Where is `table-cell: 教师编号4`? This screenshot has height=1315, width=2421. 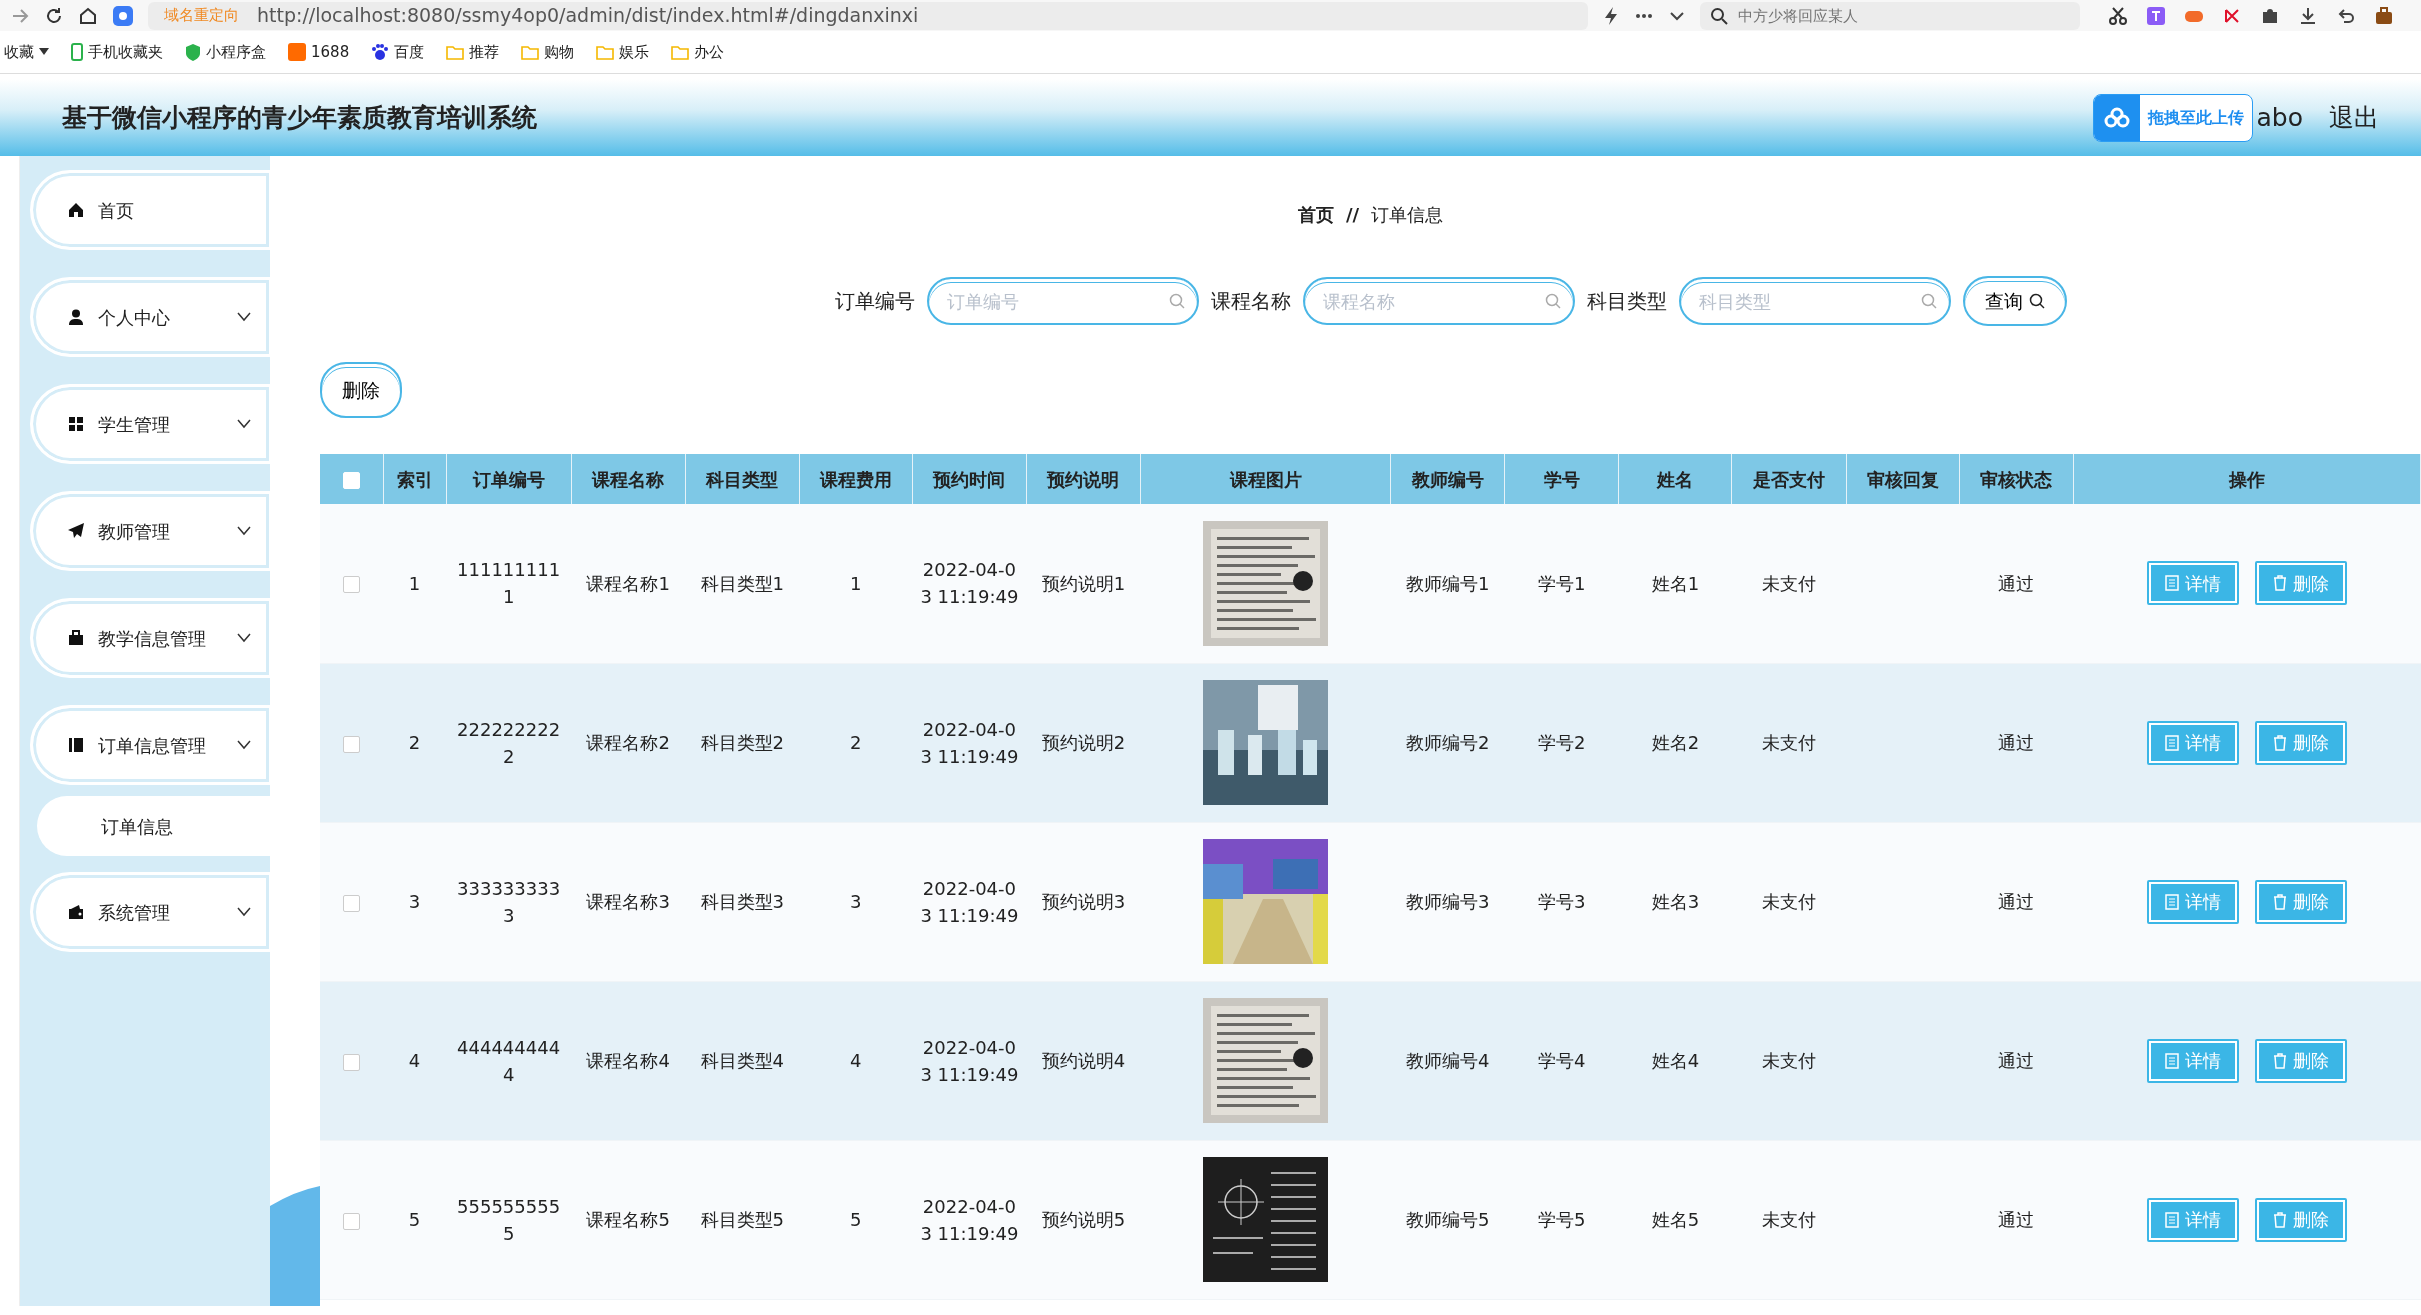
table-cell: 教师编号4 is located at coordinates (1448, 1060).